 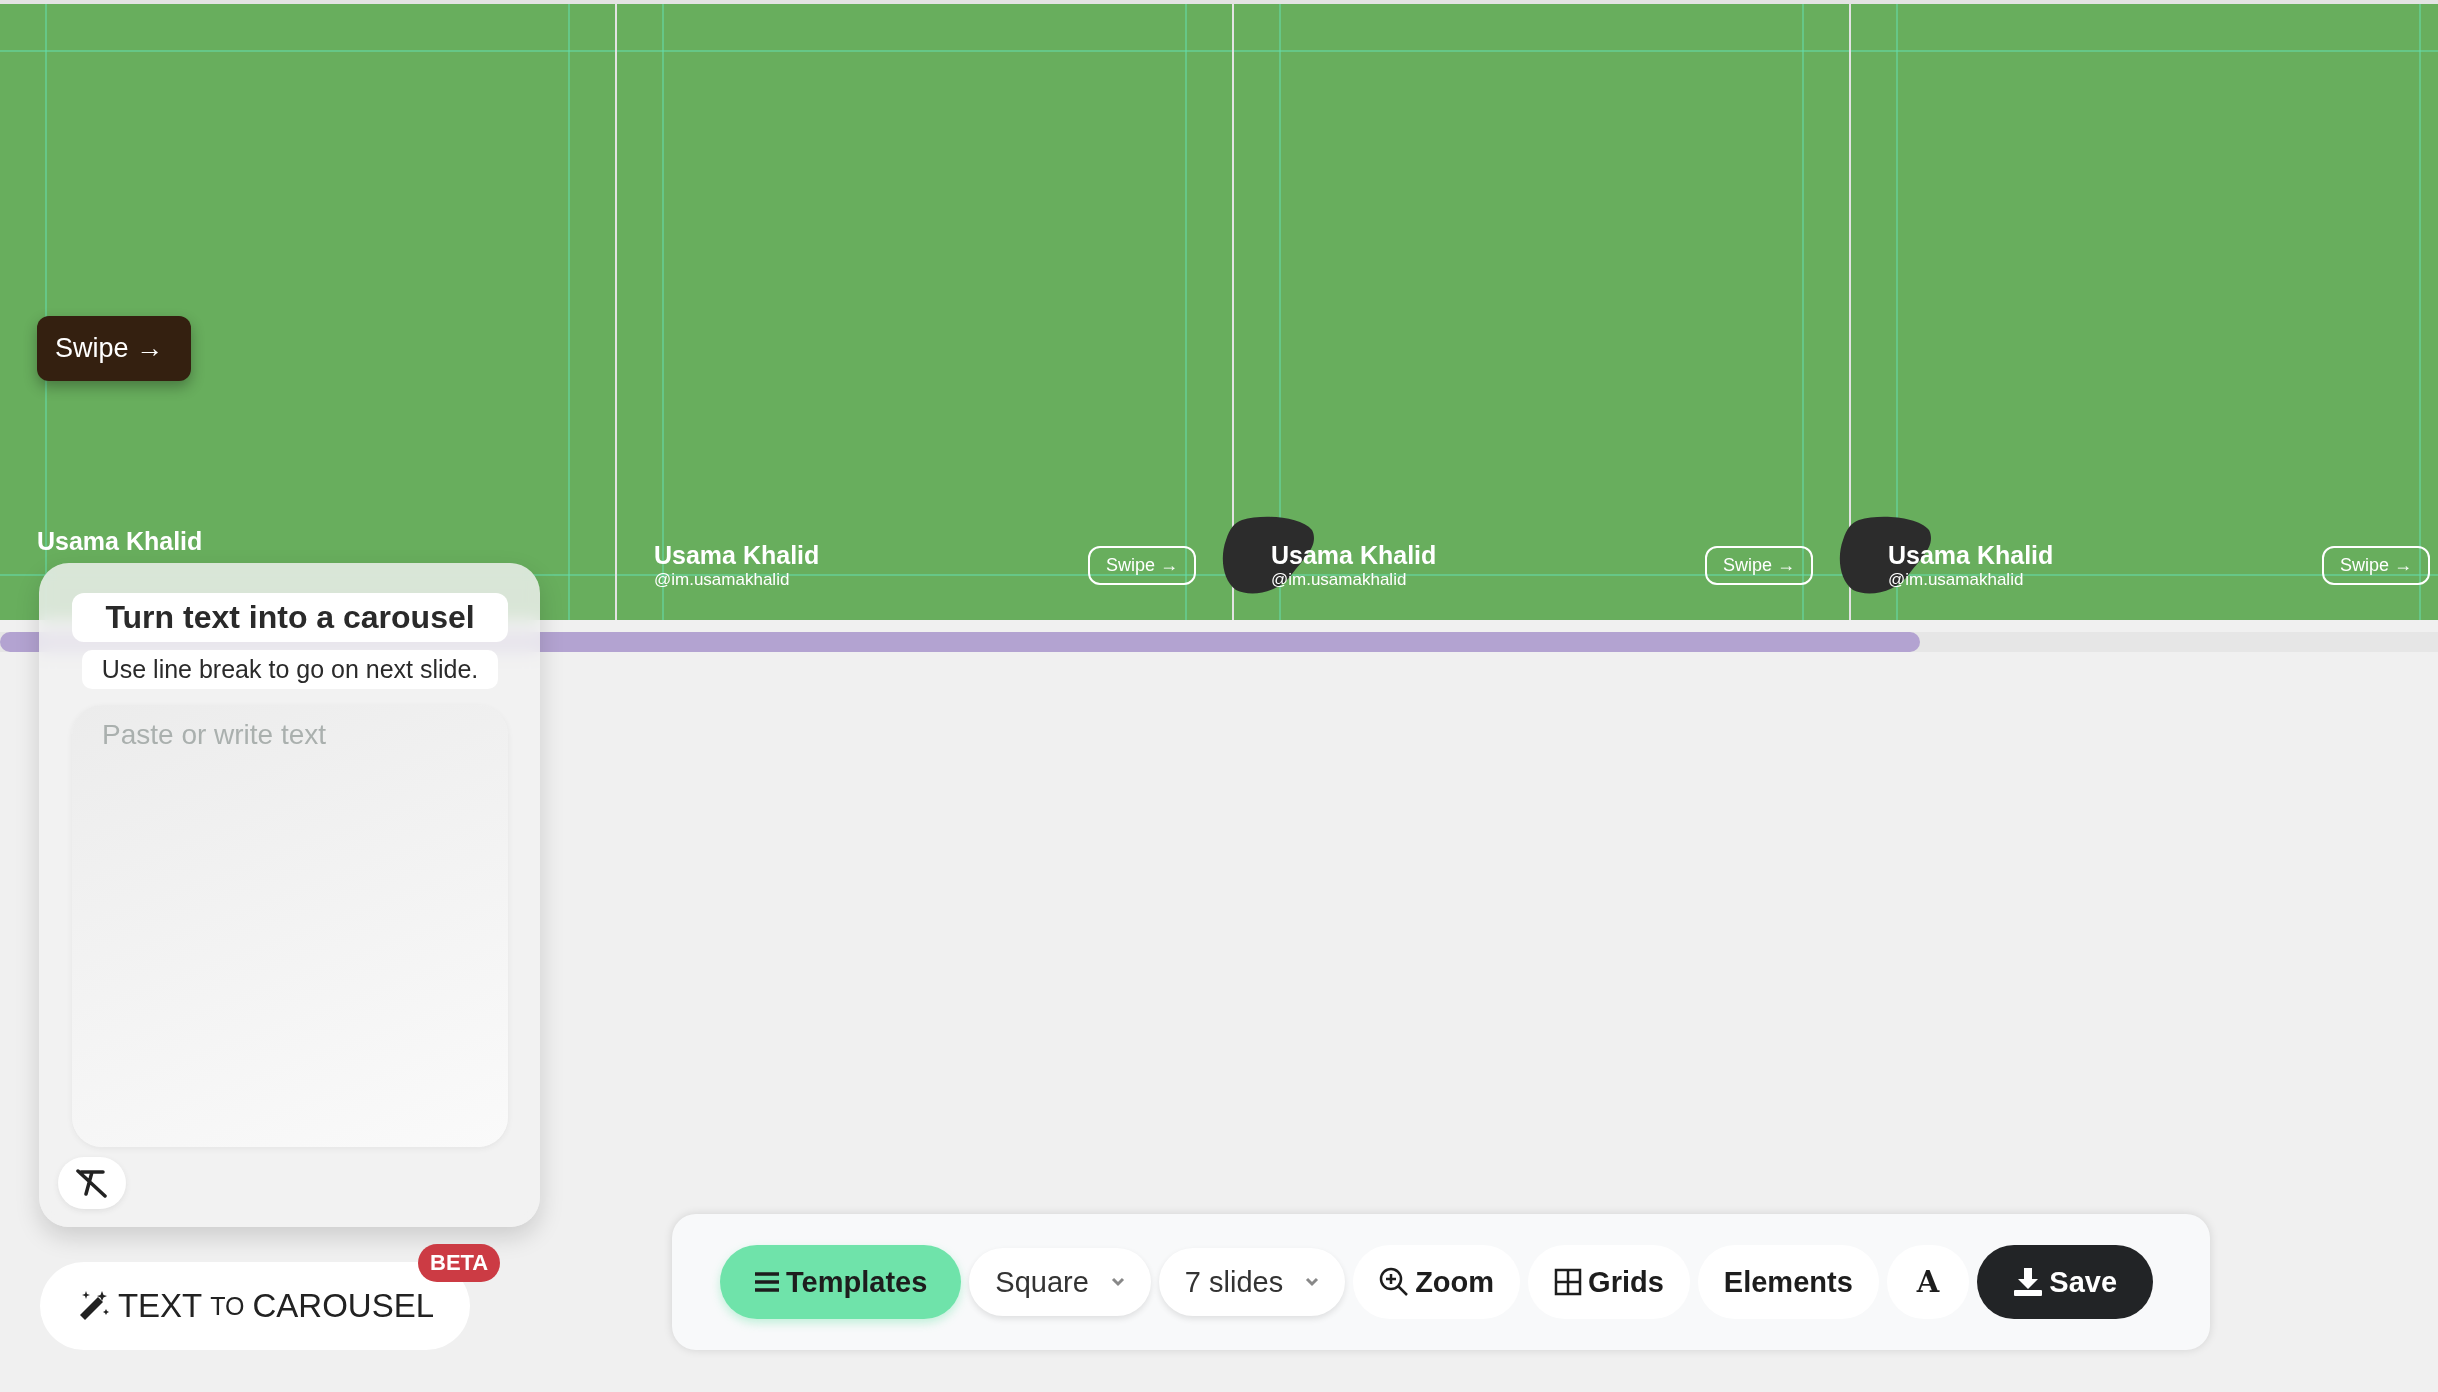 I want to click on clear-format-icon, so click(x=92, y=1183).